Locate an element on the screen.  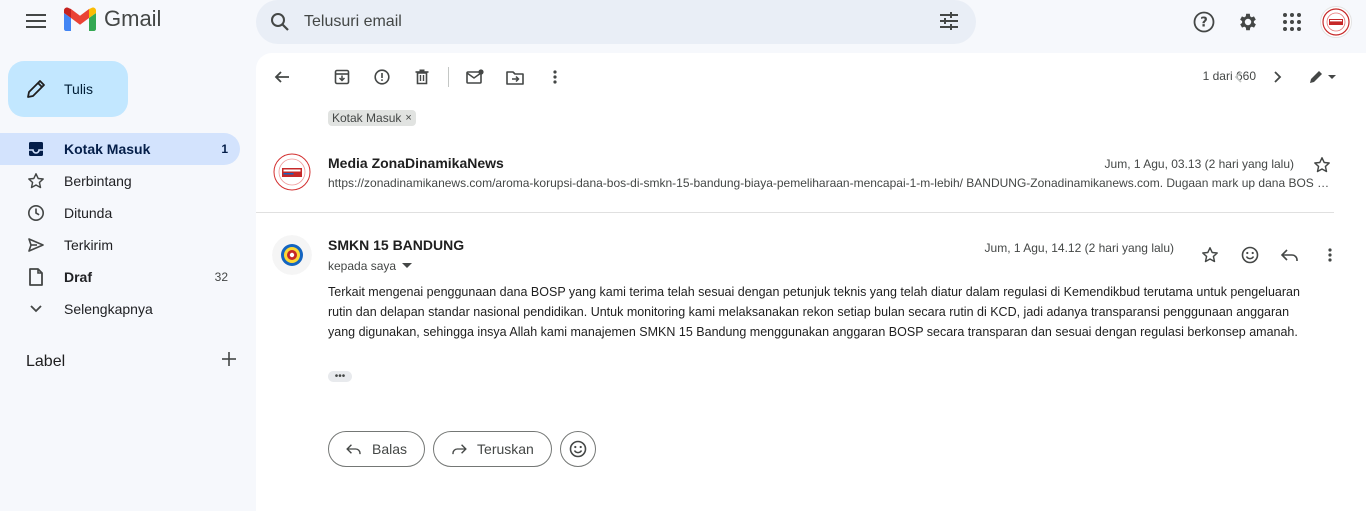
move-to-icon is located at coordinates (515, 77).